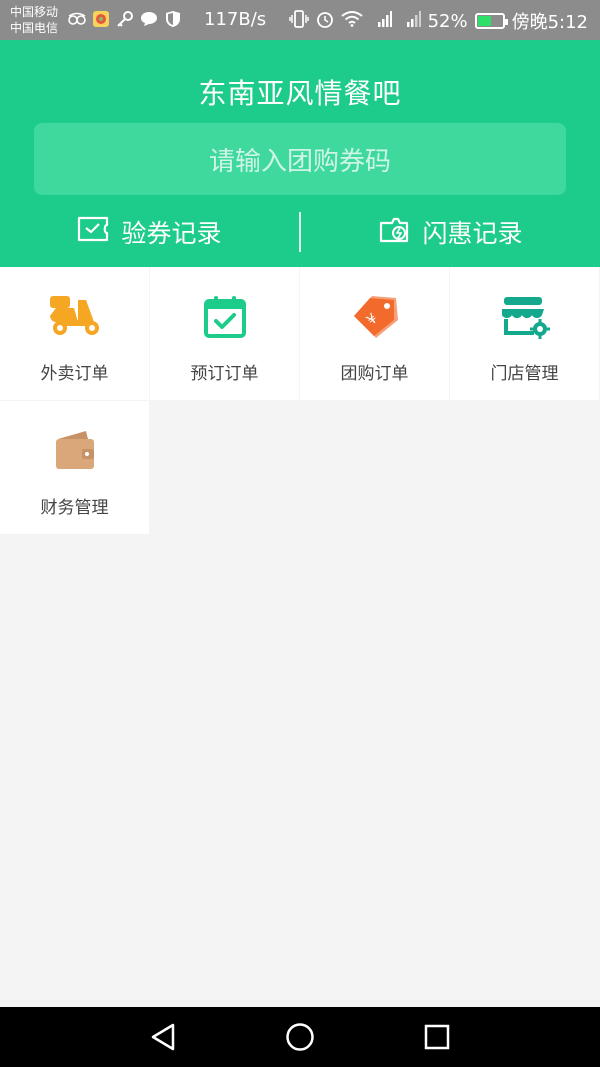 This screenshot has height=1067, width=600. I want to click on store-title: 东南亚风情餐吧, so click(300, 93).